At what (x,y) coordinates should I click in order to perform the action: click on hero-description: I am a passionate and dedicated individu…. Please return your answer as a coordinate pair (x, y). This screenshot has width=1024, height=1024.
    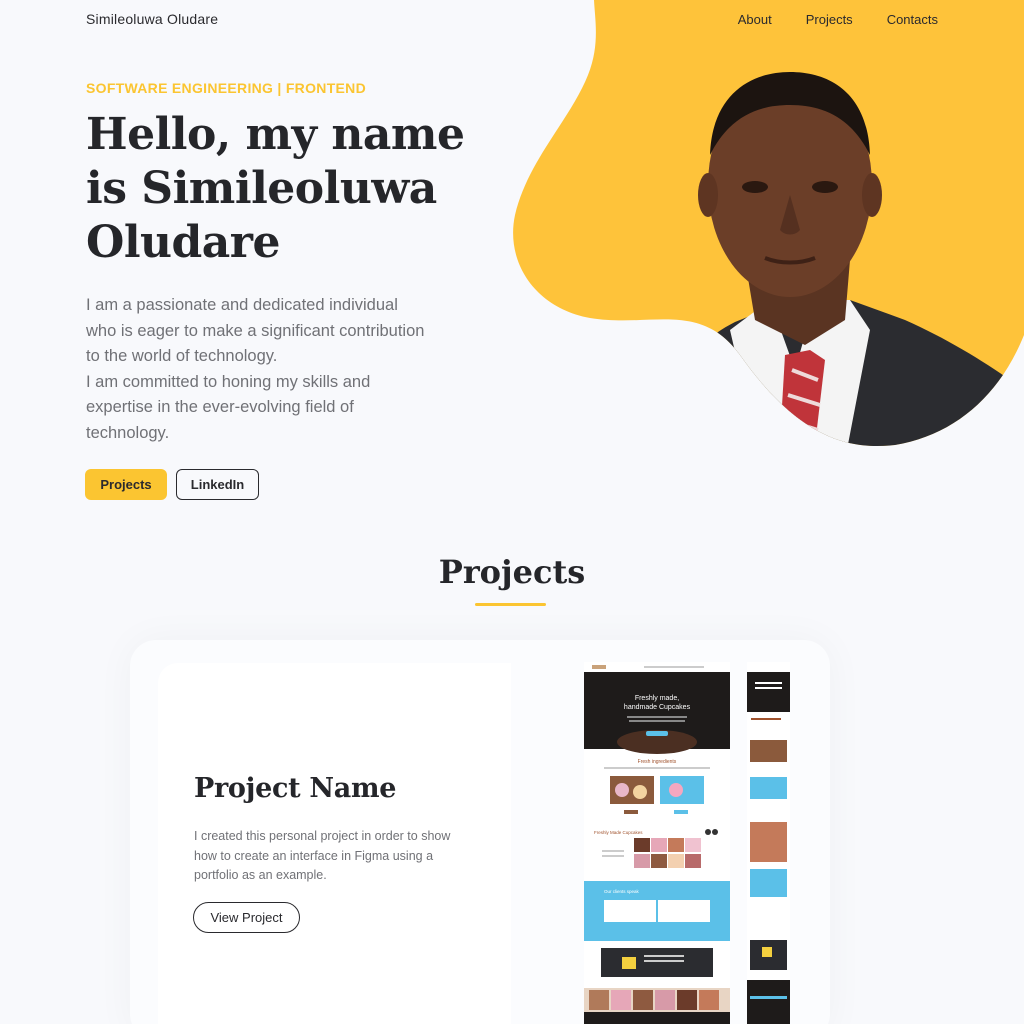
    Looking at the image, I should click on (256, 370).